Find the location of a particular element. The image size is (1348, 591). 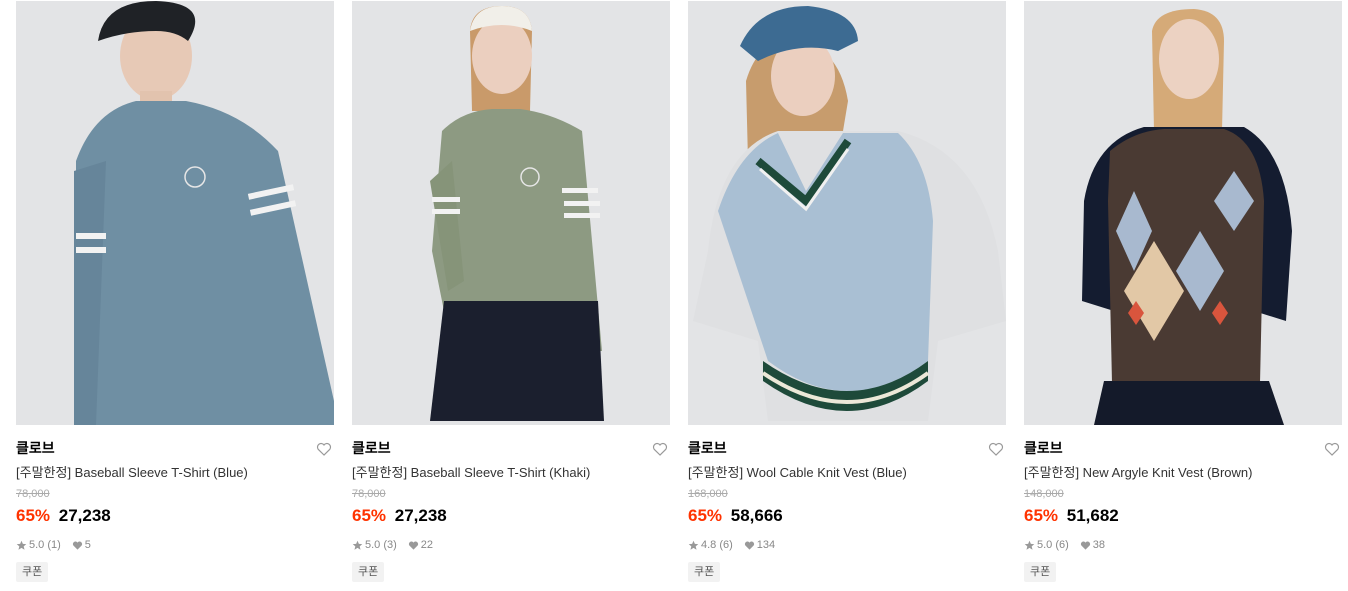

rating-text: 5.0 (6) is located at coordinates (1053, 545).